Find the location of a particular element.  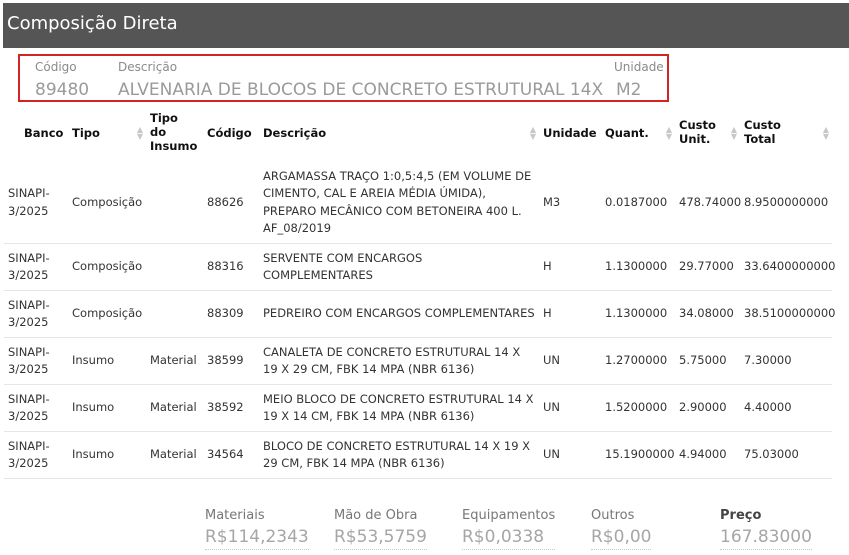

cell-unidade: M3 is located at coordinates (552, 201).